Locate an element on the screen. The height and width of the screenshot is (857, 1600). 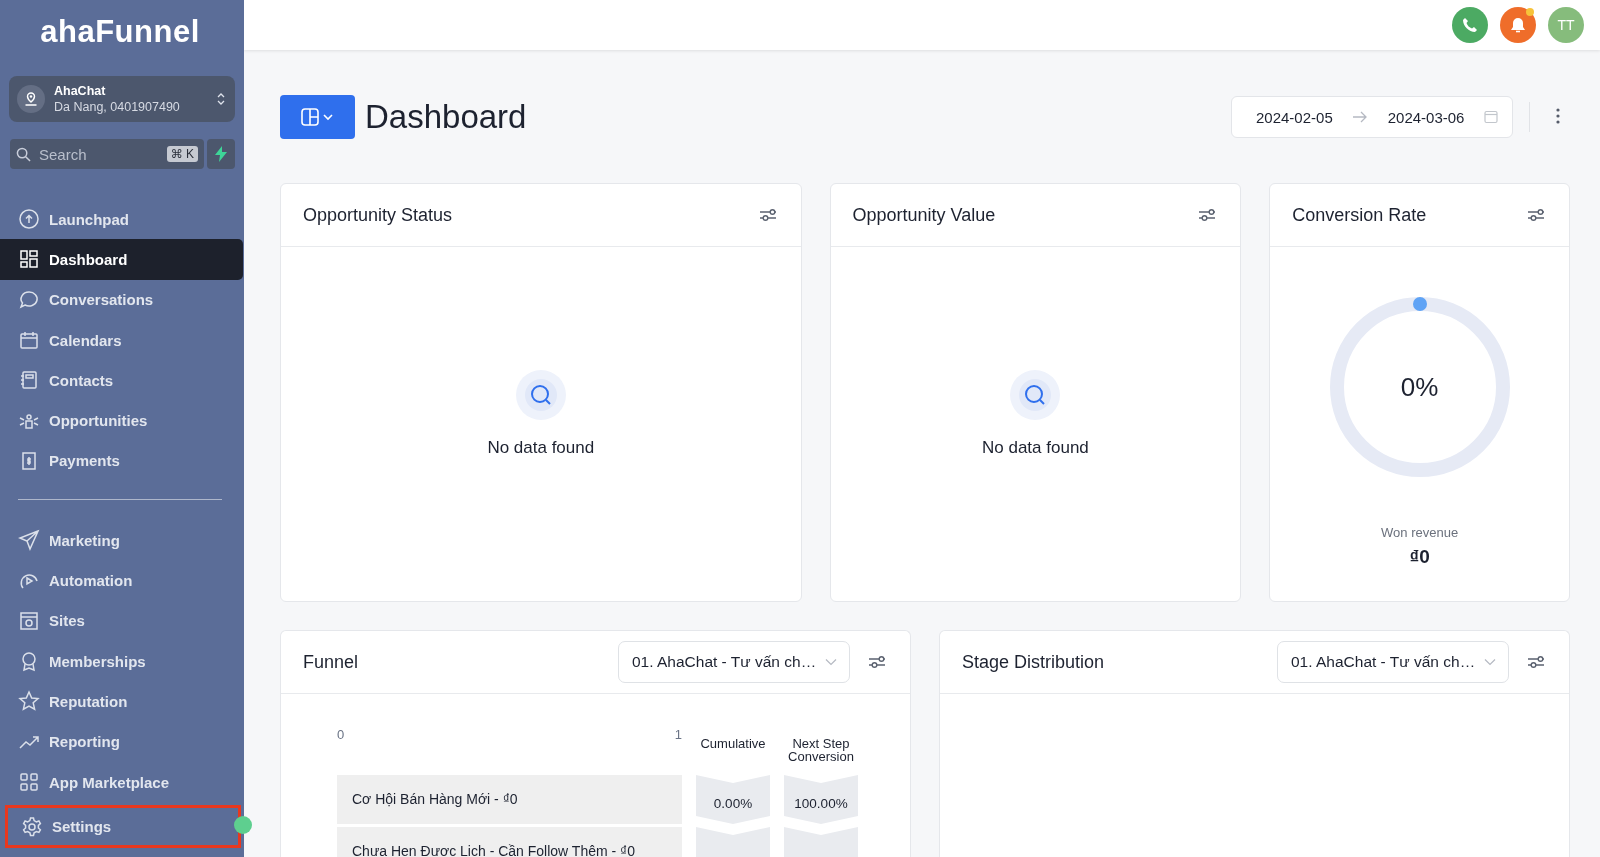
account-name: AhaChat is located at coordinates (80, 91).